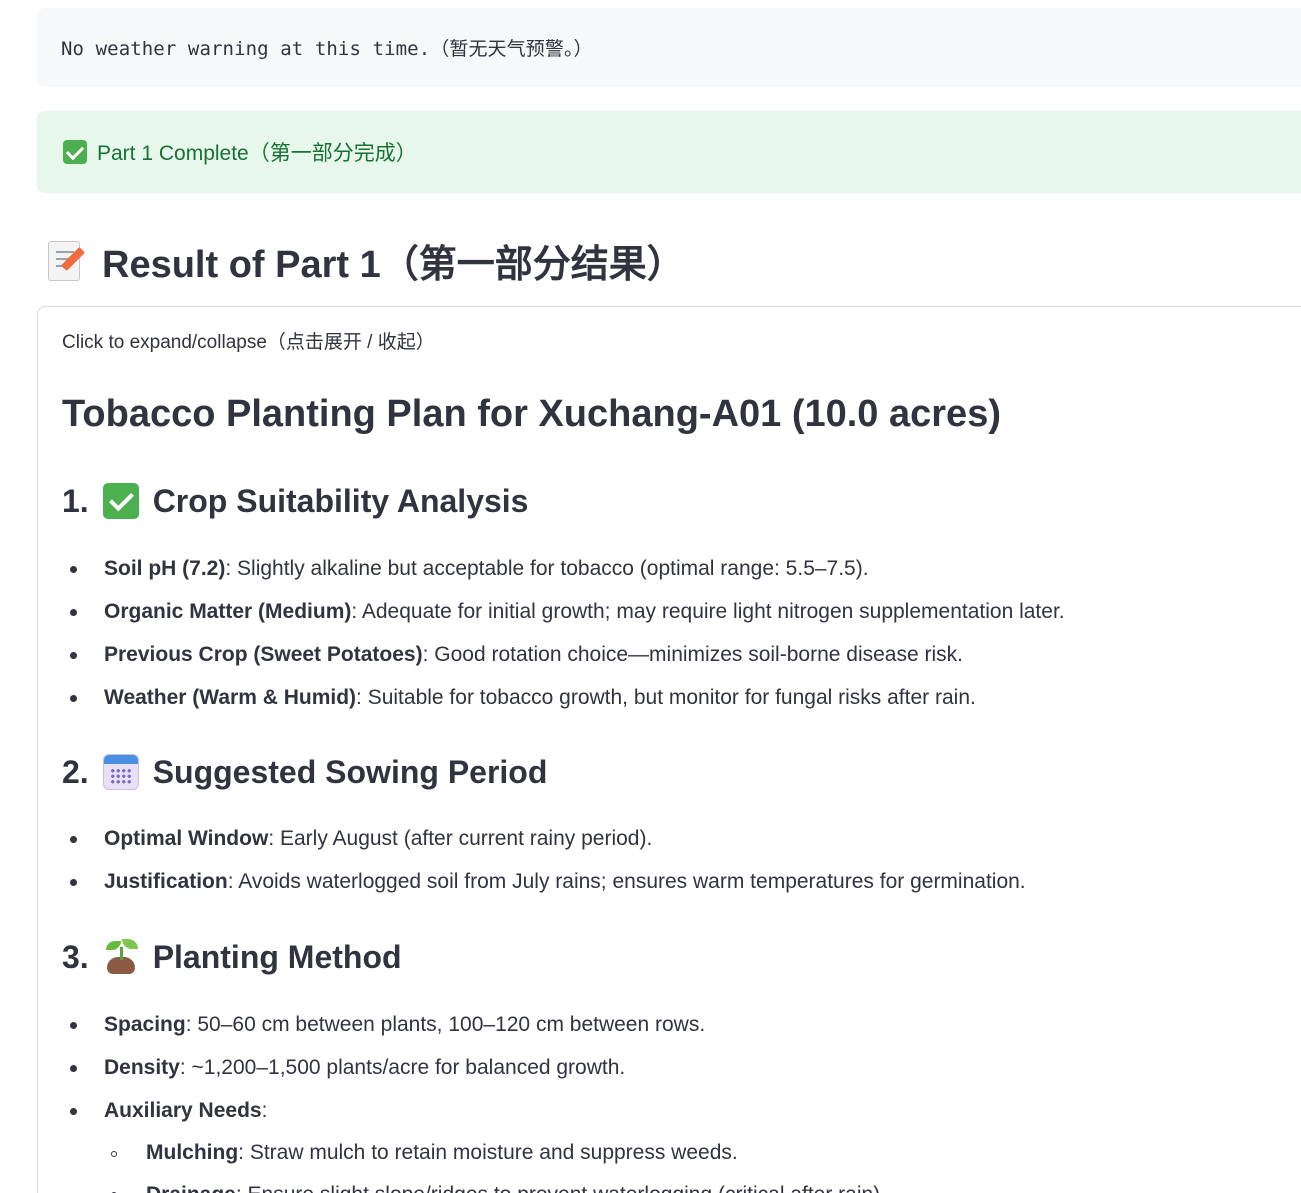  What do you see at coordinates (248, 340) in the screenshot?
I see `expander-toggle: Click to expand/collapse（点击展开 / 收起）` at bounding box center [248, 340].